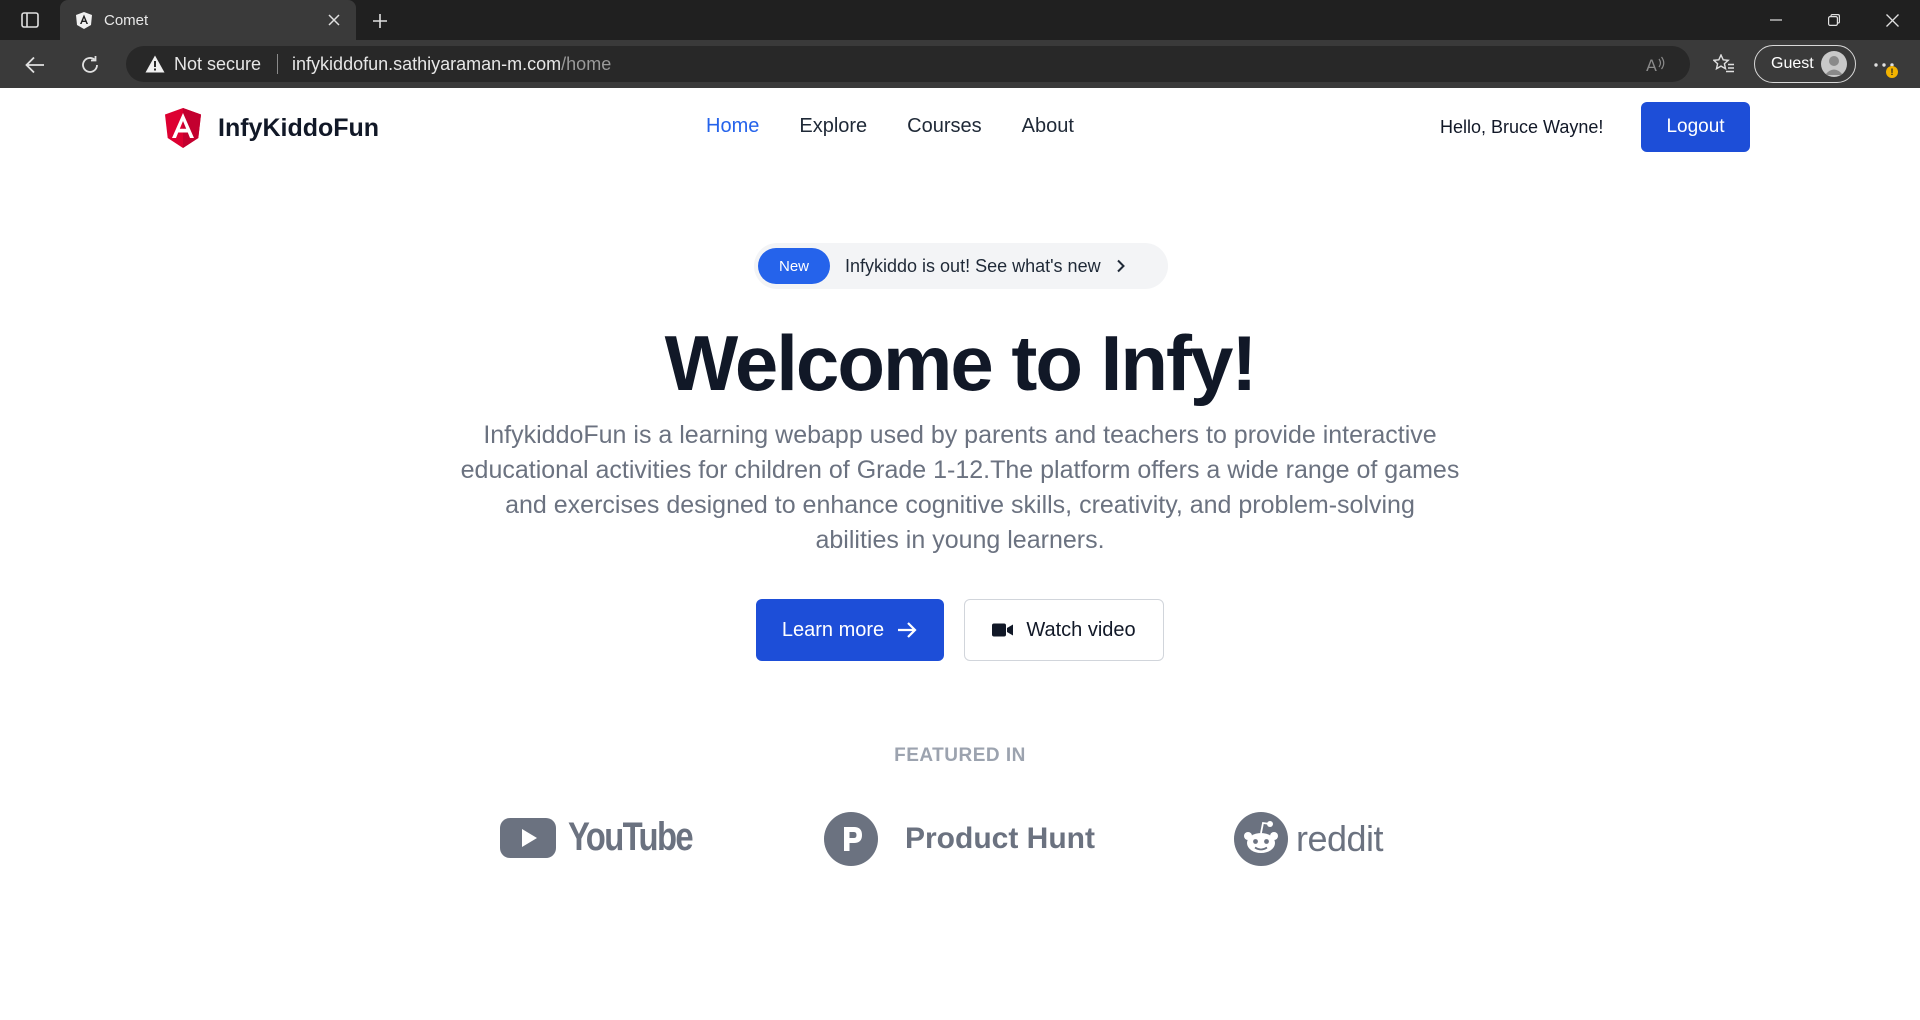 This screenshot has width=1920, height=1020. I want to click on close-icon, so click(334, 20).